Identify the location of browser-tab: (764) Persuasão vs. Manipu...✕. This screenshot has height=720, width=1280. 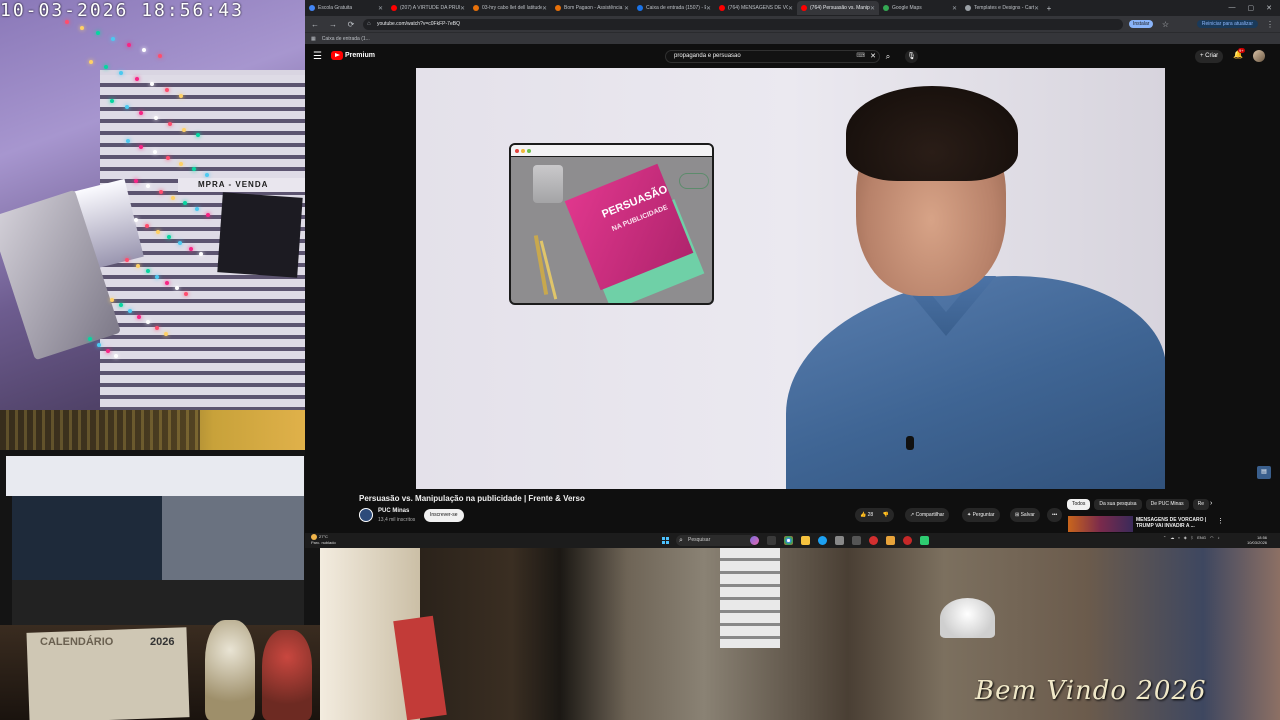
(838, 8).